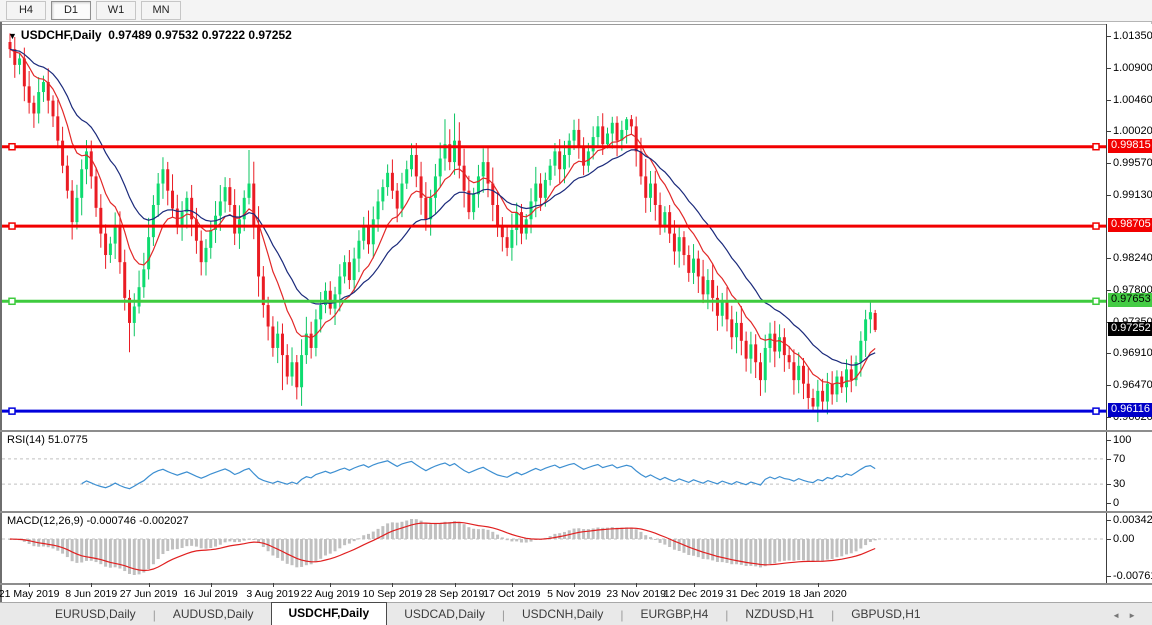  Describe the element at coordinates (213, 614) in the screenshot. I see `tab-audusd-daily: AUDUSD,Daily` at that location.